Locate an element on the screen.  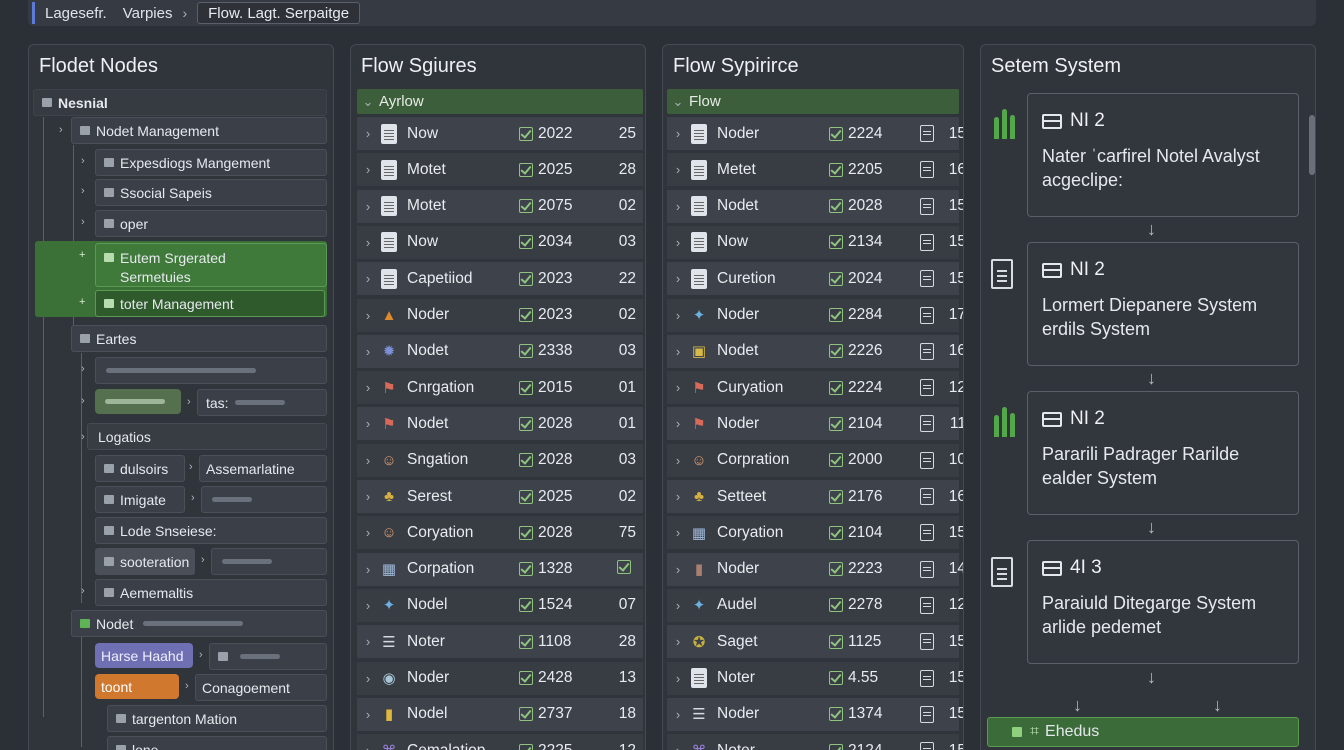
tree-item: Ssocial Sapeis is located at coordinates (211, 192).